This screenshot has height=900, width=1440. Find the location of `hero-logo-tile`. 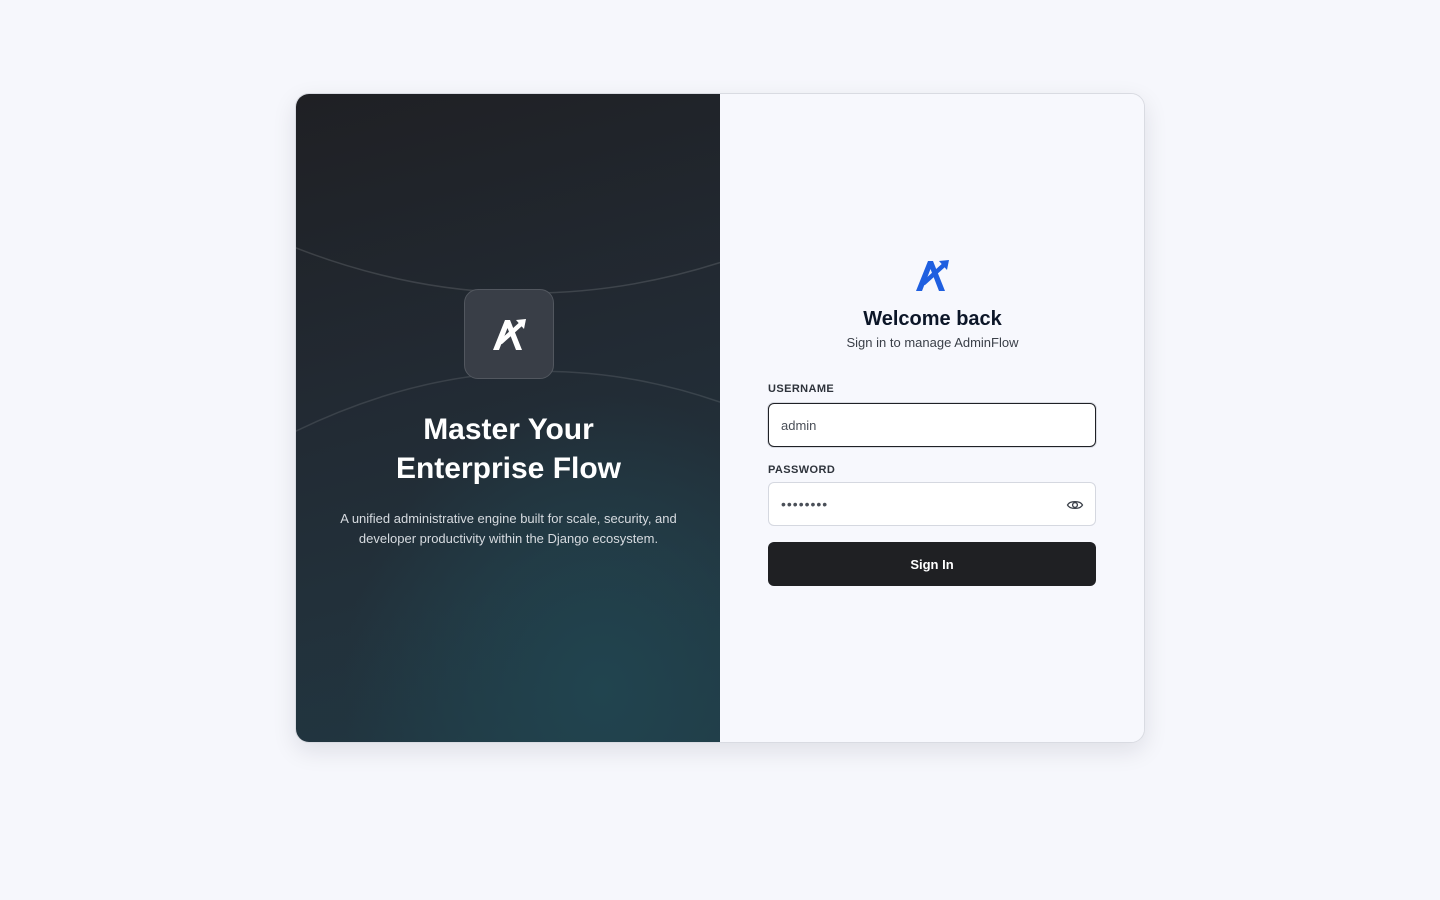

hero-logo-tile is located at coordinates (509, 334).